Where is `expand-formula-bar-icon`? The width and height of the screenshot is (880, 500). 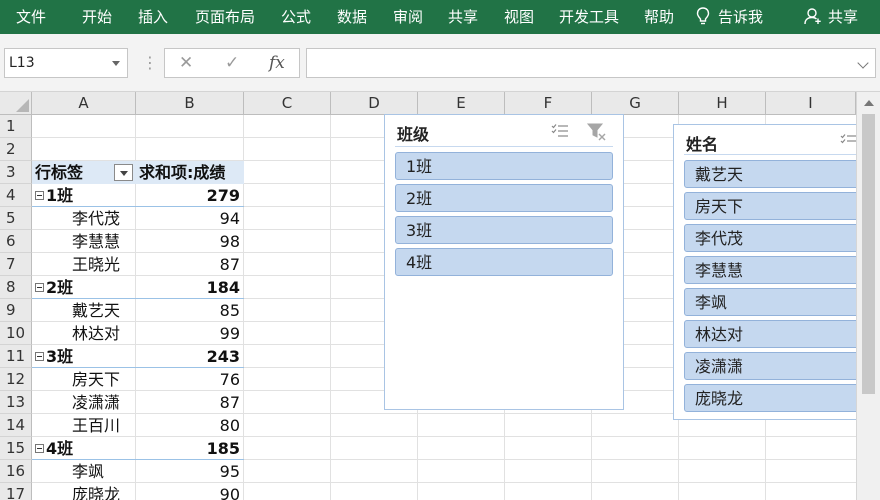
expand-formula-bar-icon is located at coordinates (862, 62).